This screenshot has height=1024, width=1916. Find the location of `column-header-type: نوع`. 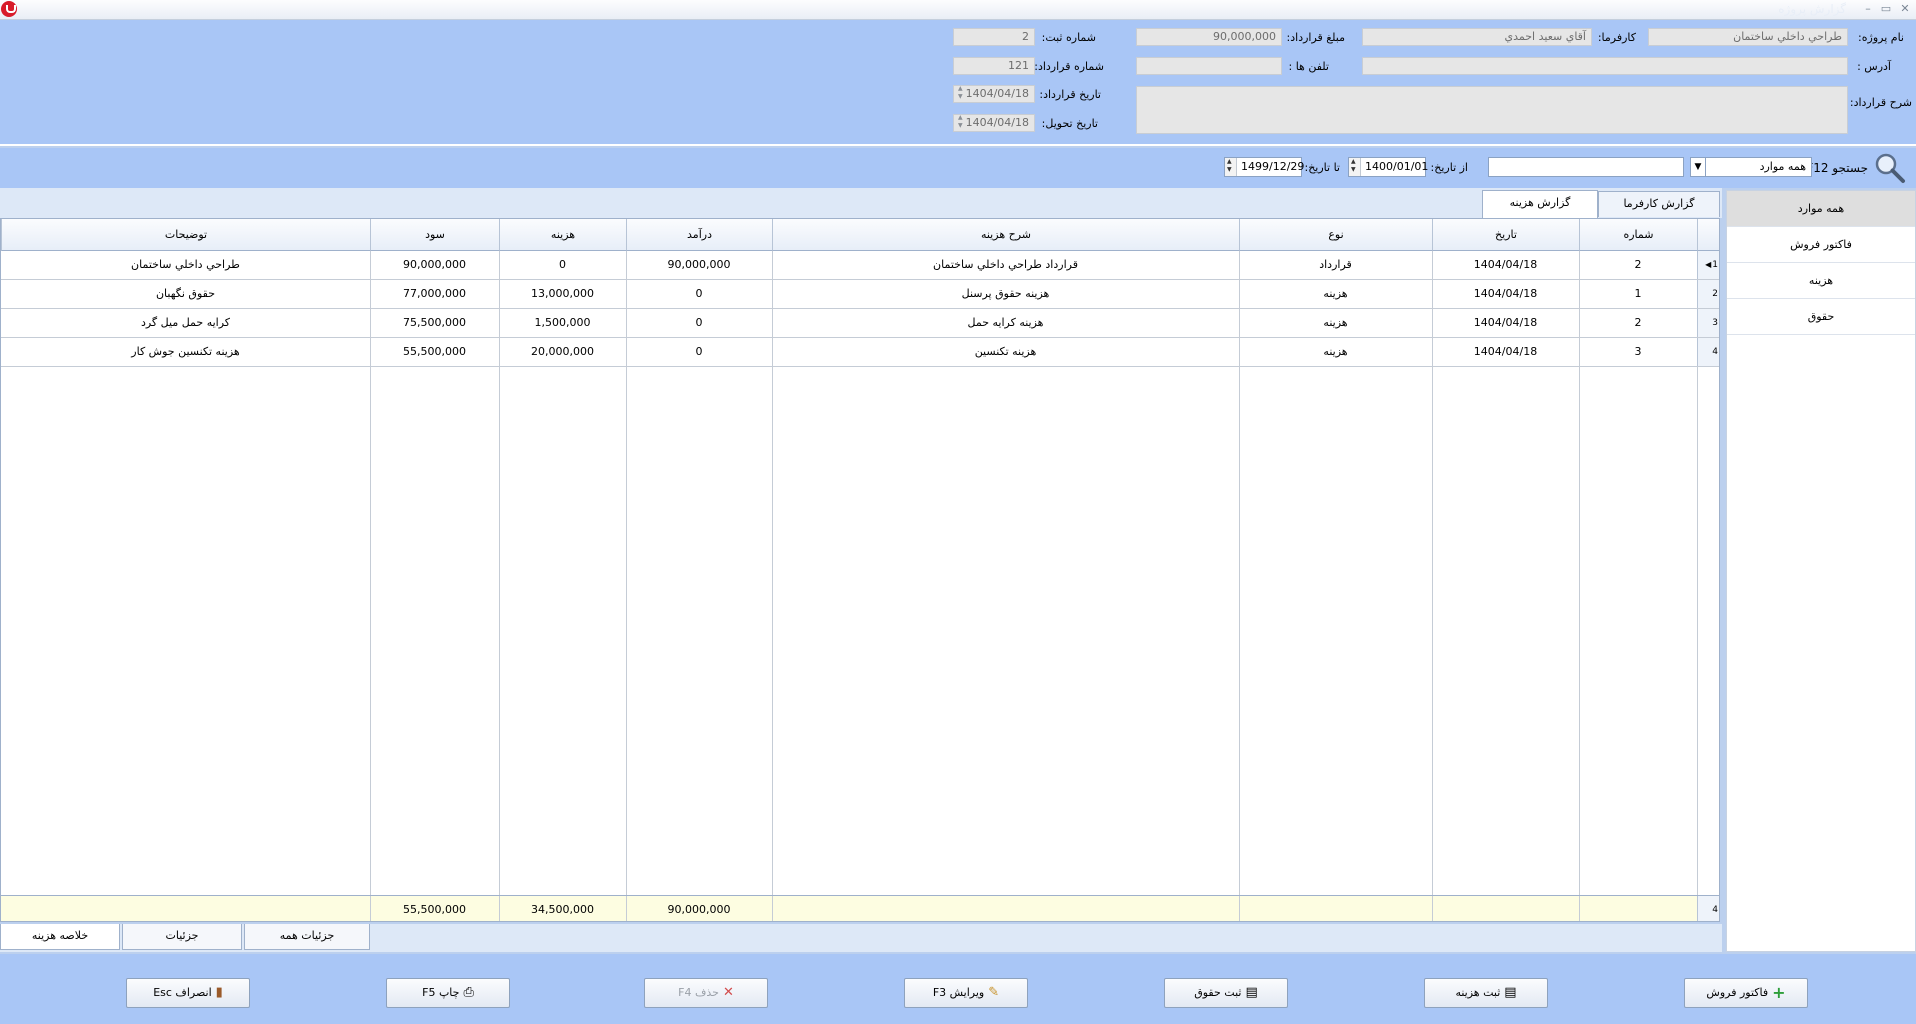

column-header-type: نوع is located at coordinates (1335, 235).